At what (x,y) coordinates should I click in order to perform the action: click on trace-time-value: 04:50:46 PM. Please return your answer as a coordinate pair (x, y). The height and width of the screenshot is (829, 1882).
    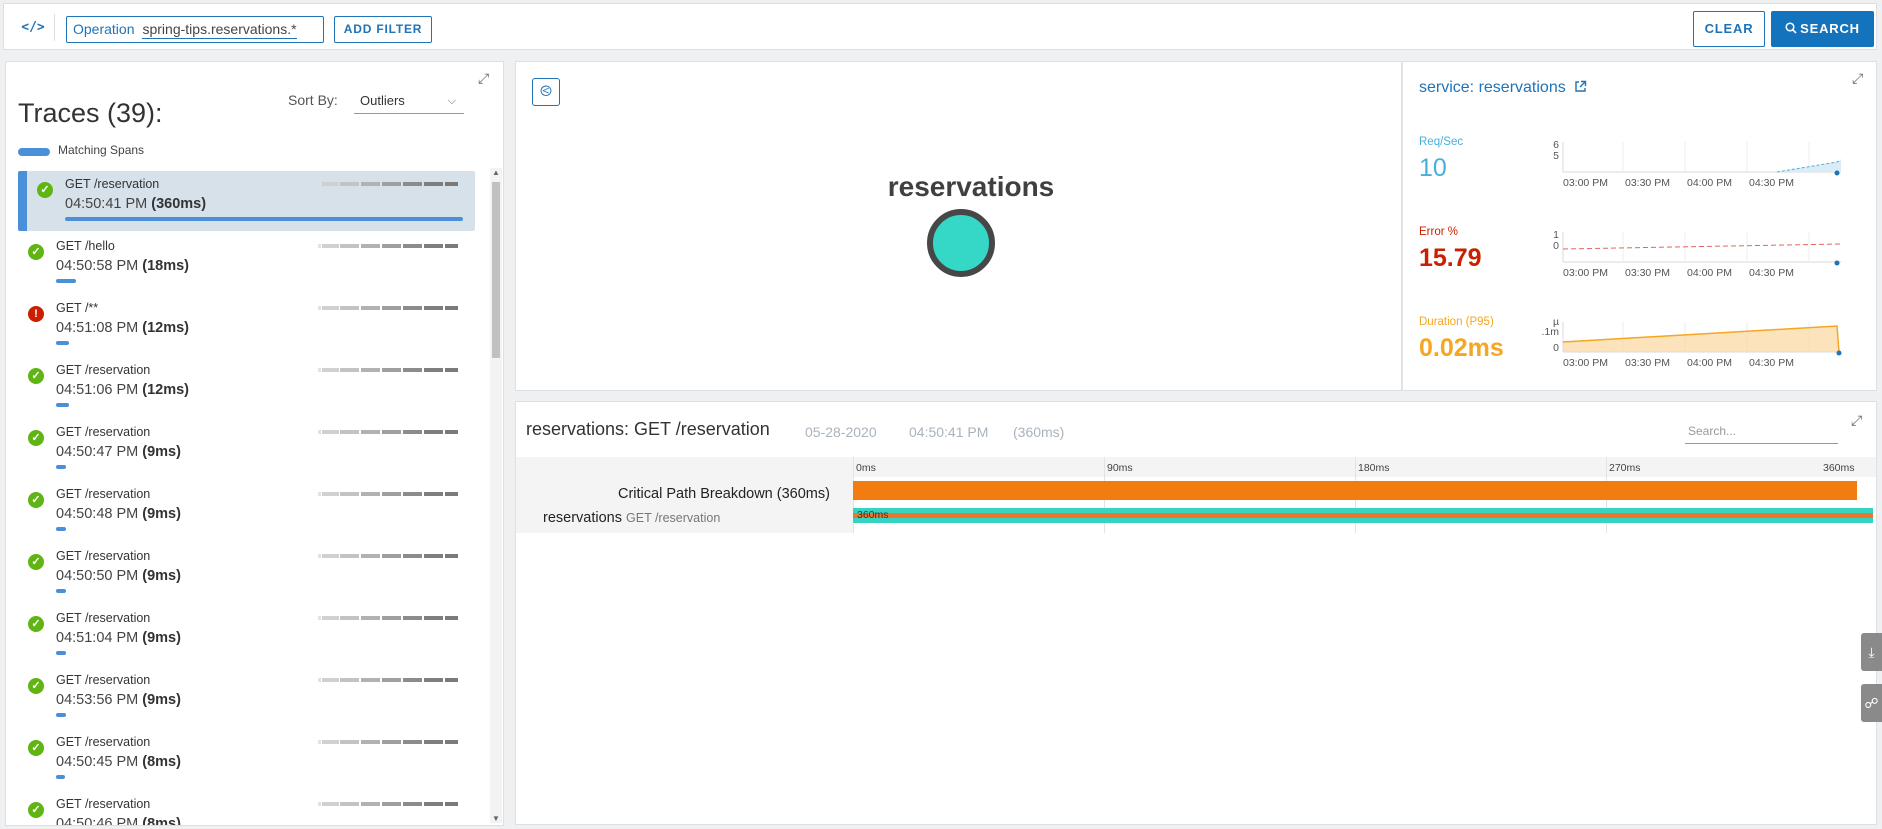
    Looking at the image, I should click on (97, 821).